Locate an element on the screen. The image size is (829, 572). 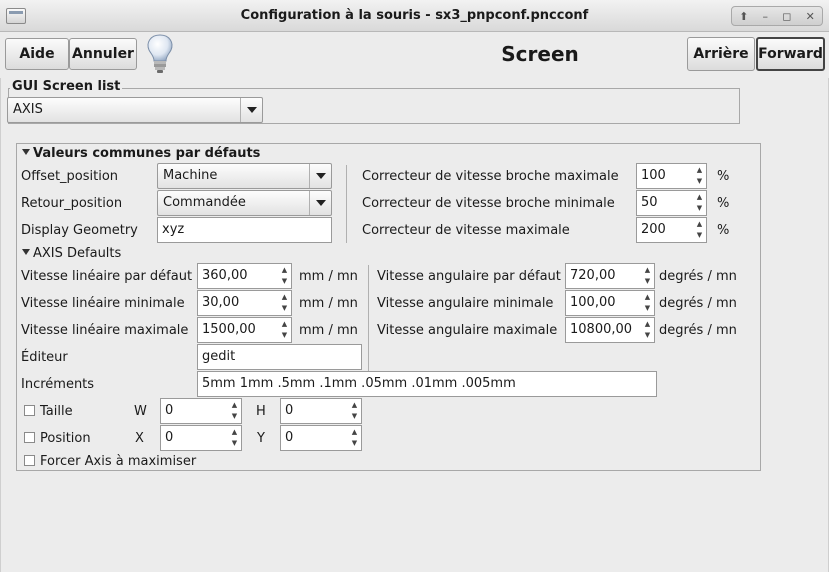
common-defaults-expander: Valeurs communes par défauts is located at coordinates (141, 153).